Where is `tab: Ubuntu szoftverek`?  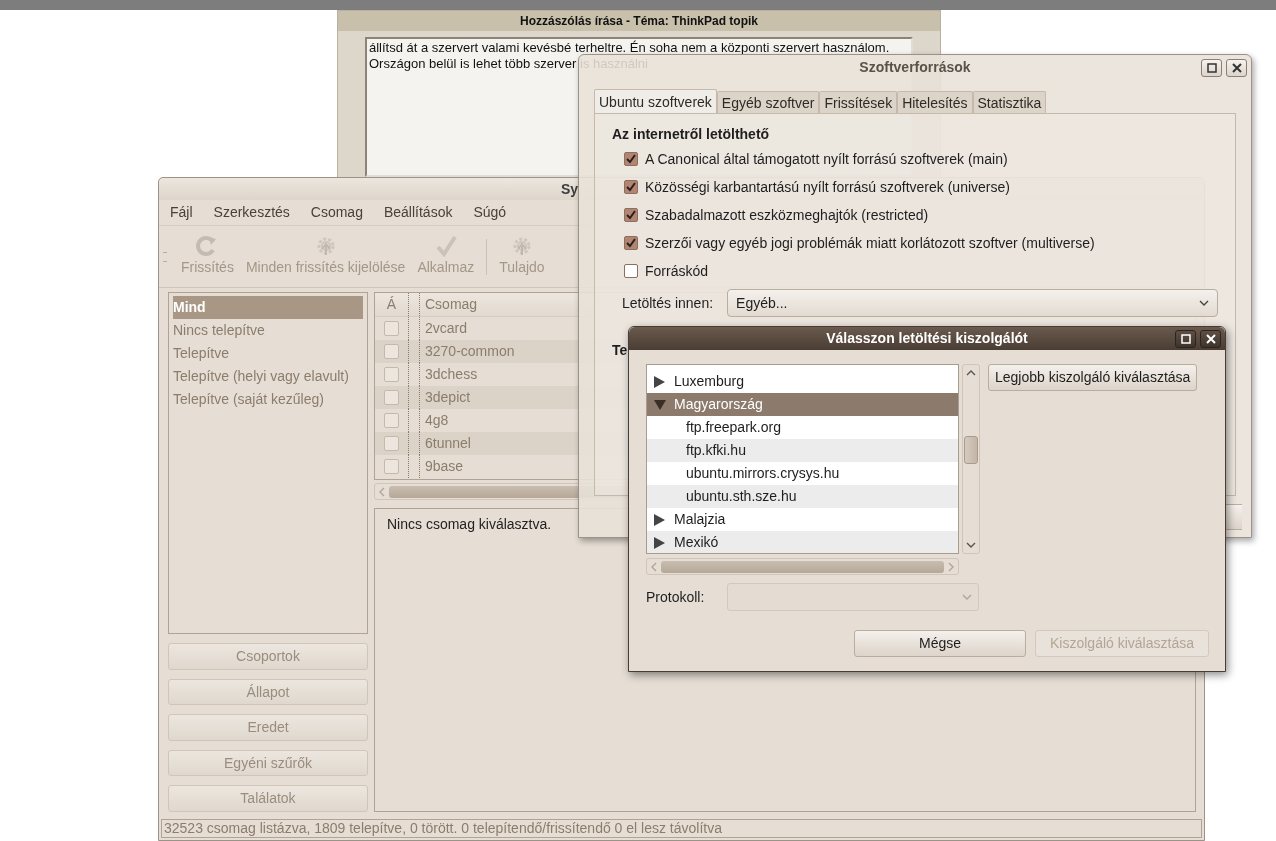
tab: Ubuntu szoftverek is located at coordinates (655, 101).